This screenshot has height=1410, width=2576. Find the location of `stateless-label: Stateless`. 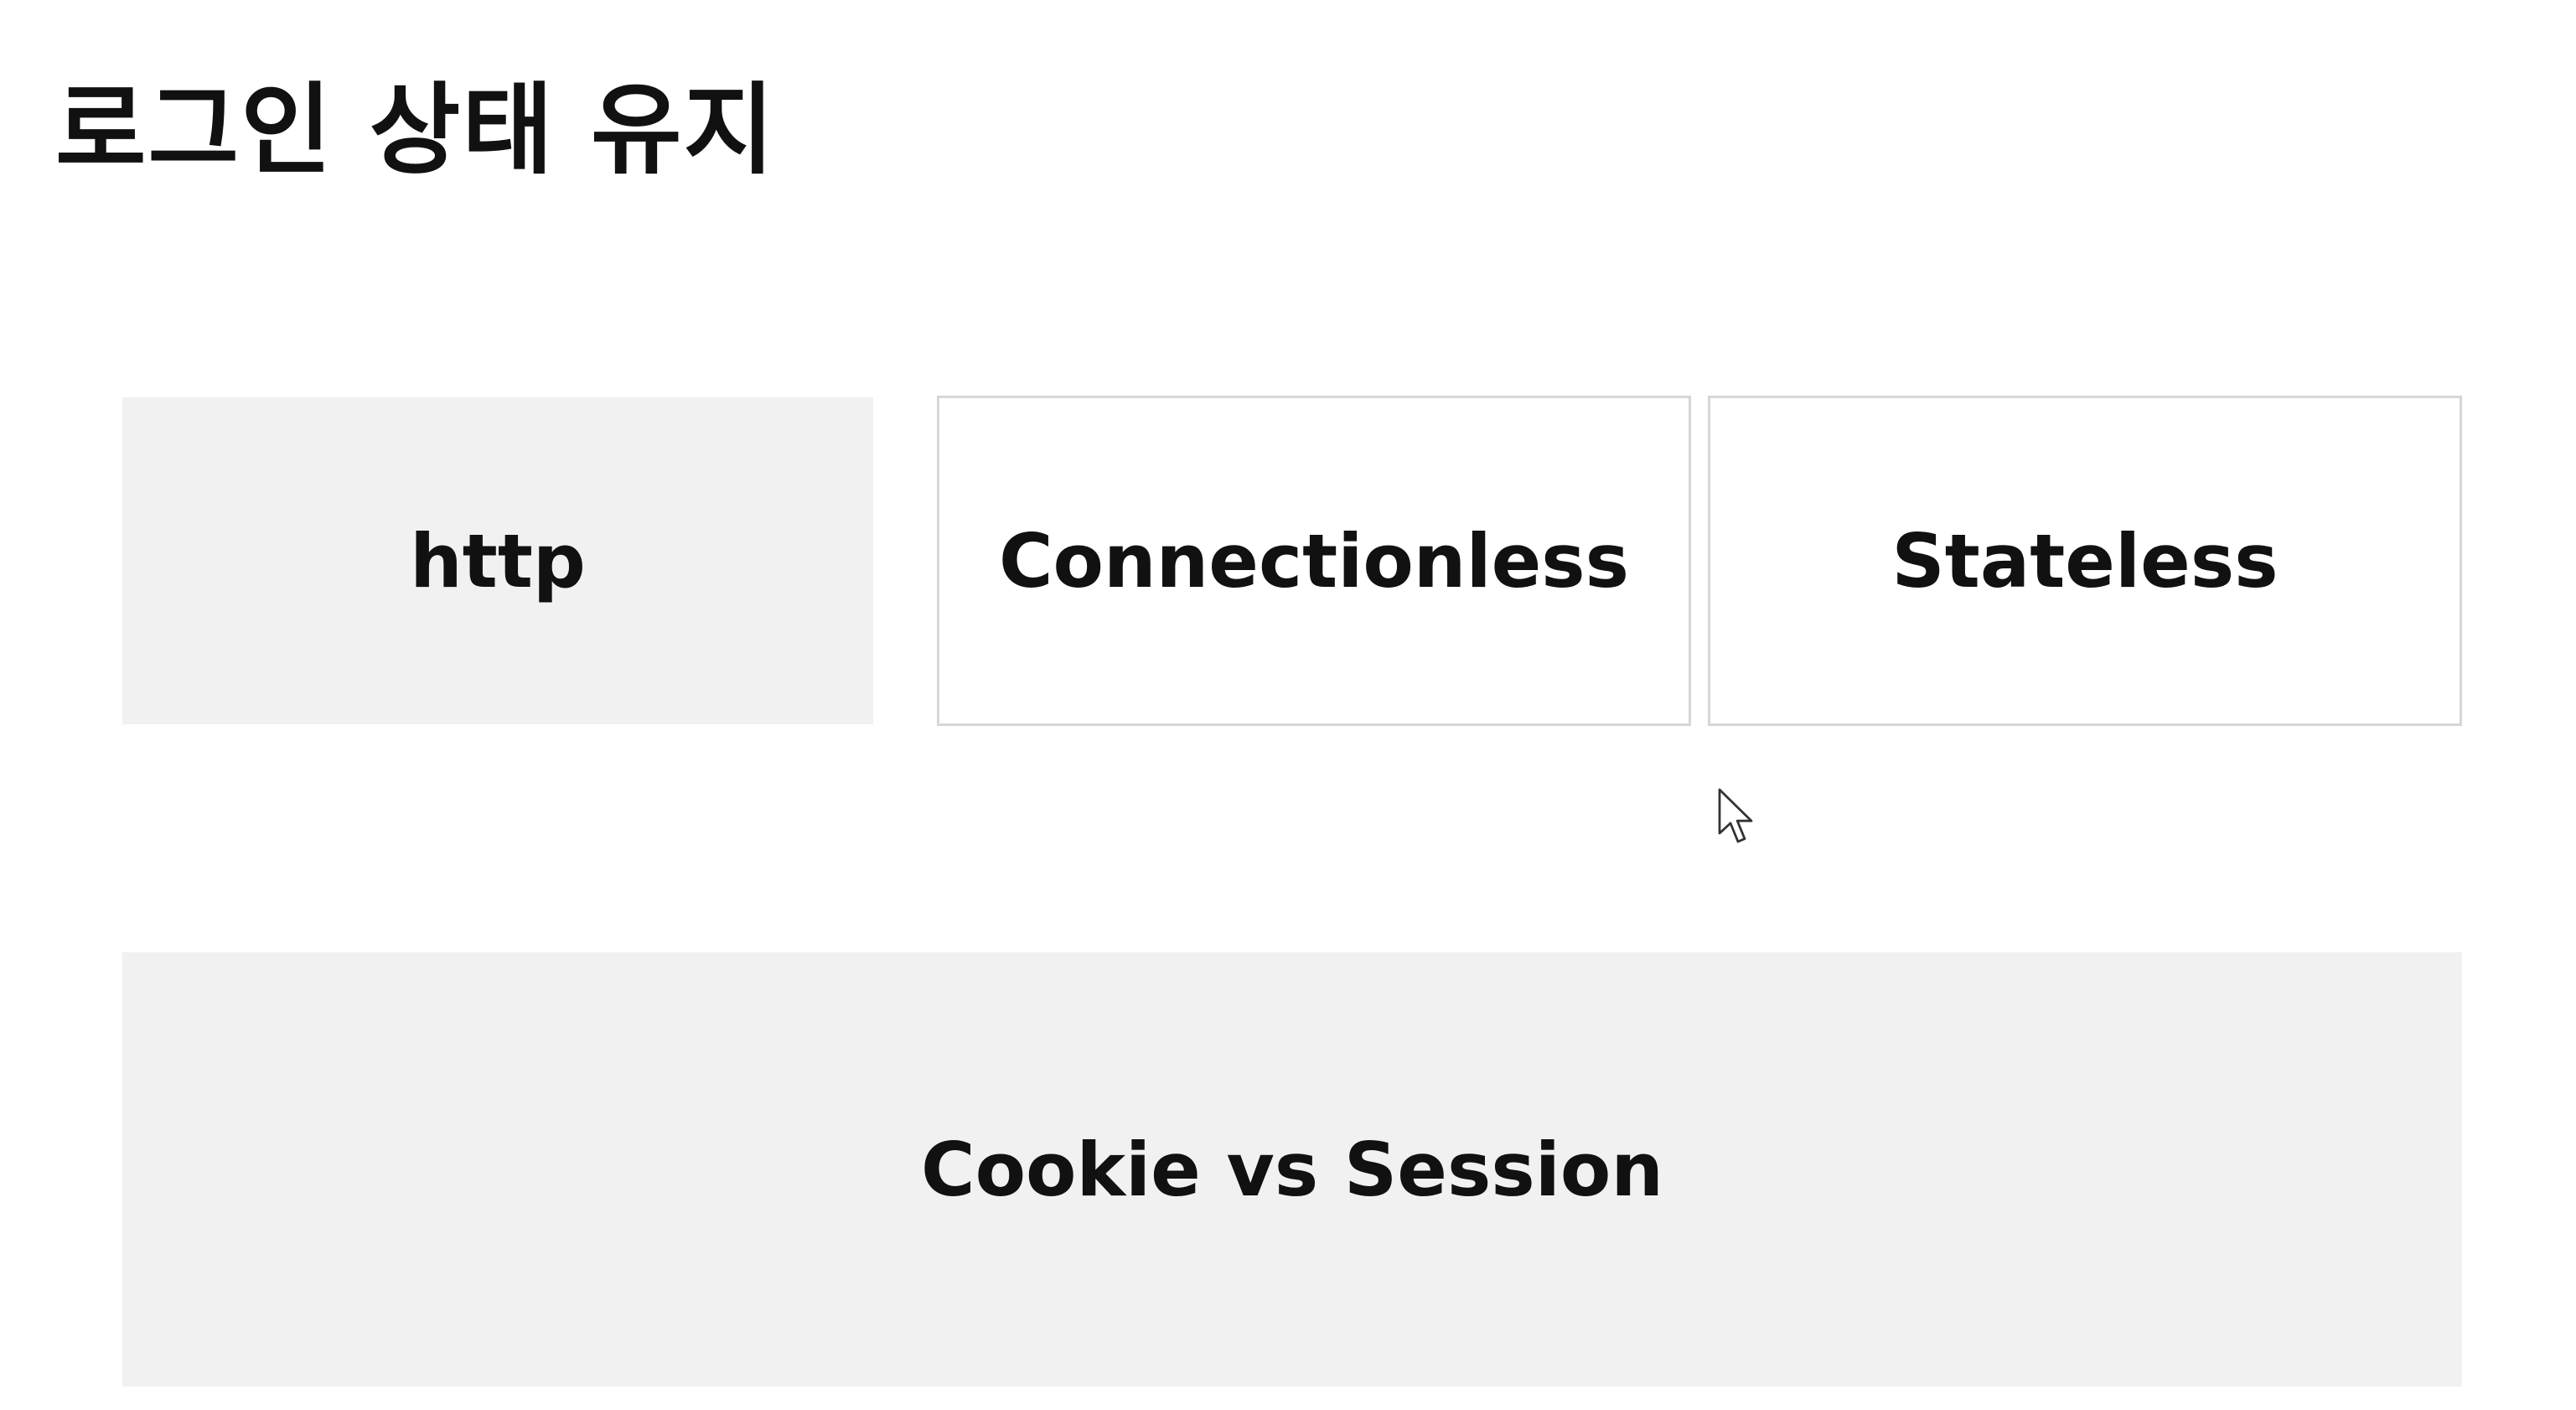

stateless-label: Stateless is located at coordinates (2085, 560).